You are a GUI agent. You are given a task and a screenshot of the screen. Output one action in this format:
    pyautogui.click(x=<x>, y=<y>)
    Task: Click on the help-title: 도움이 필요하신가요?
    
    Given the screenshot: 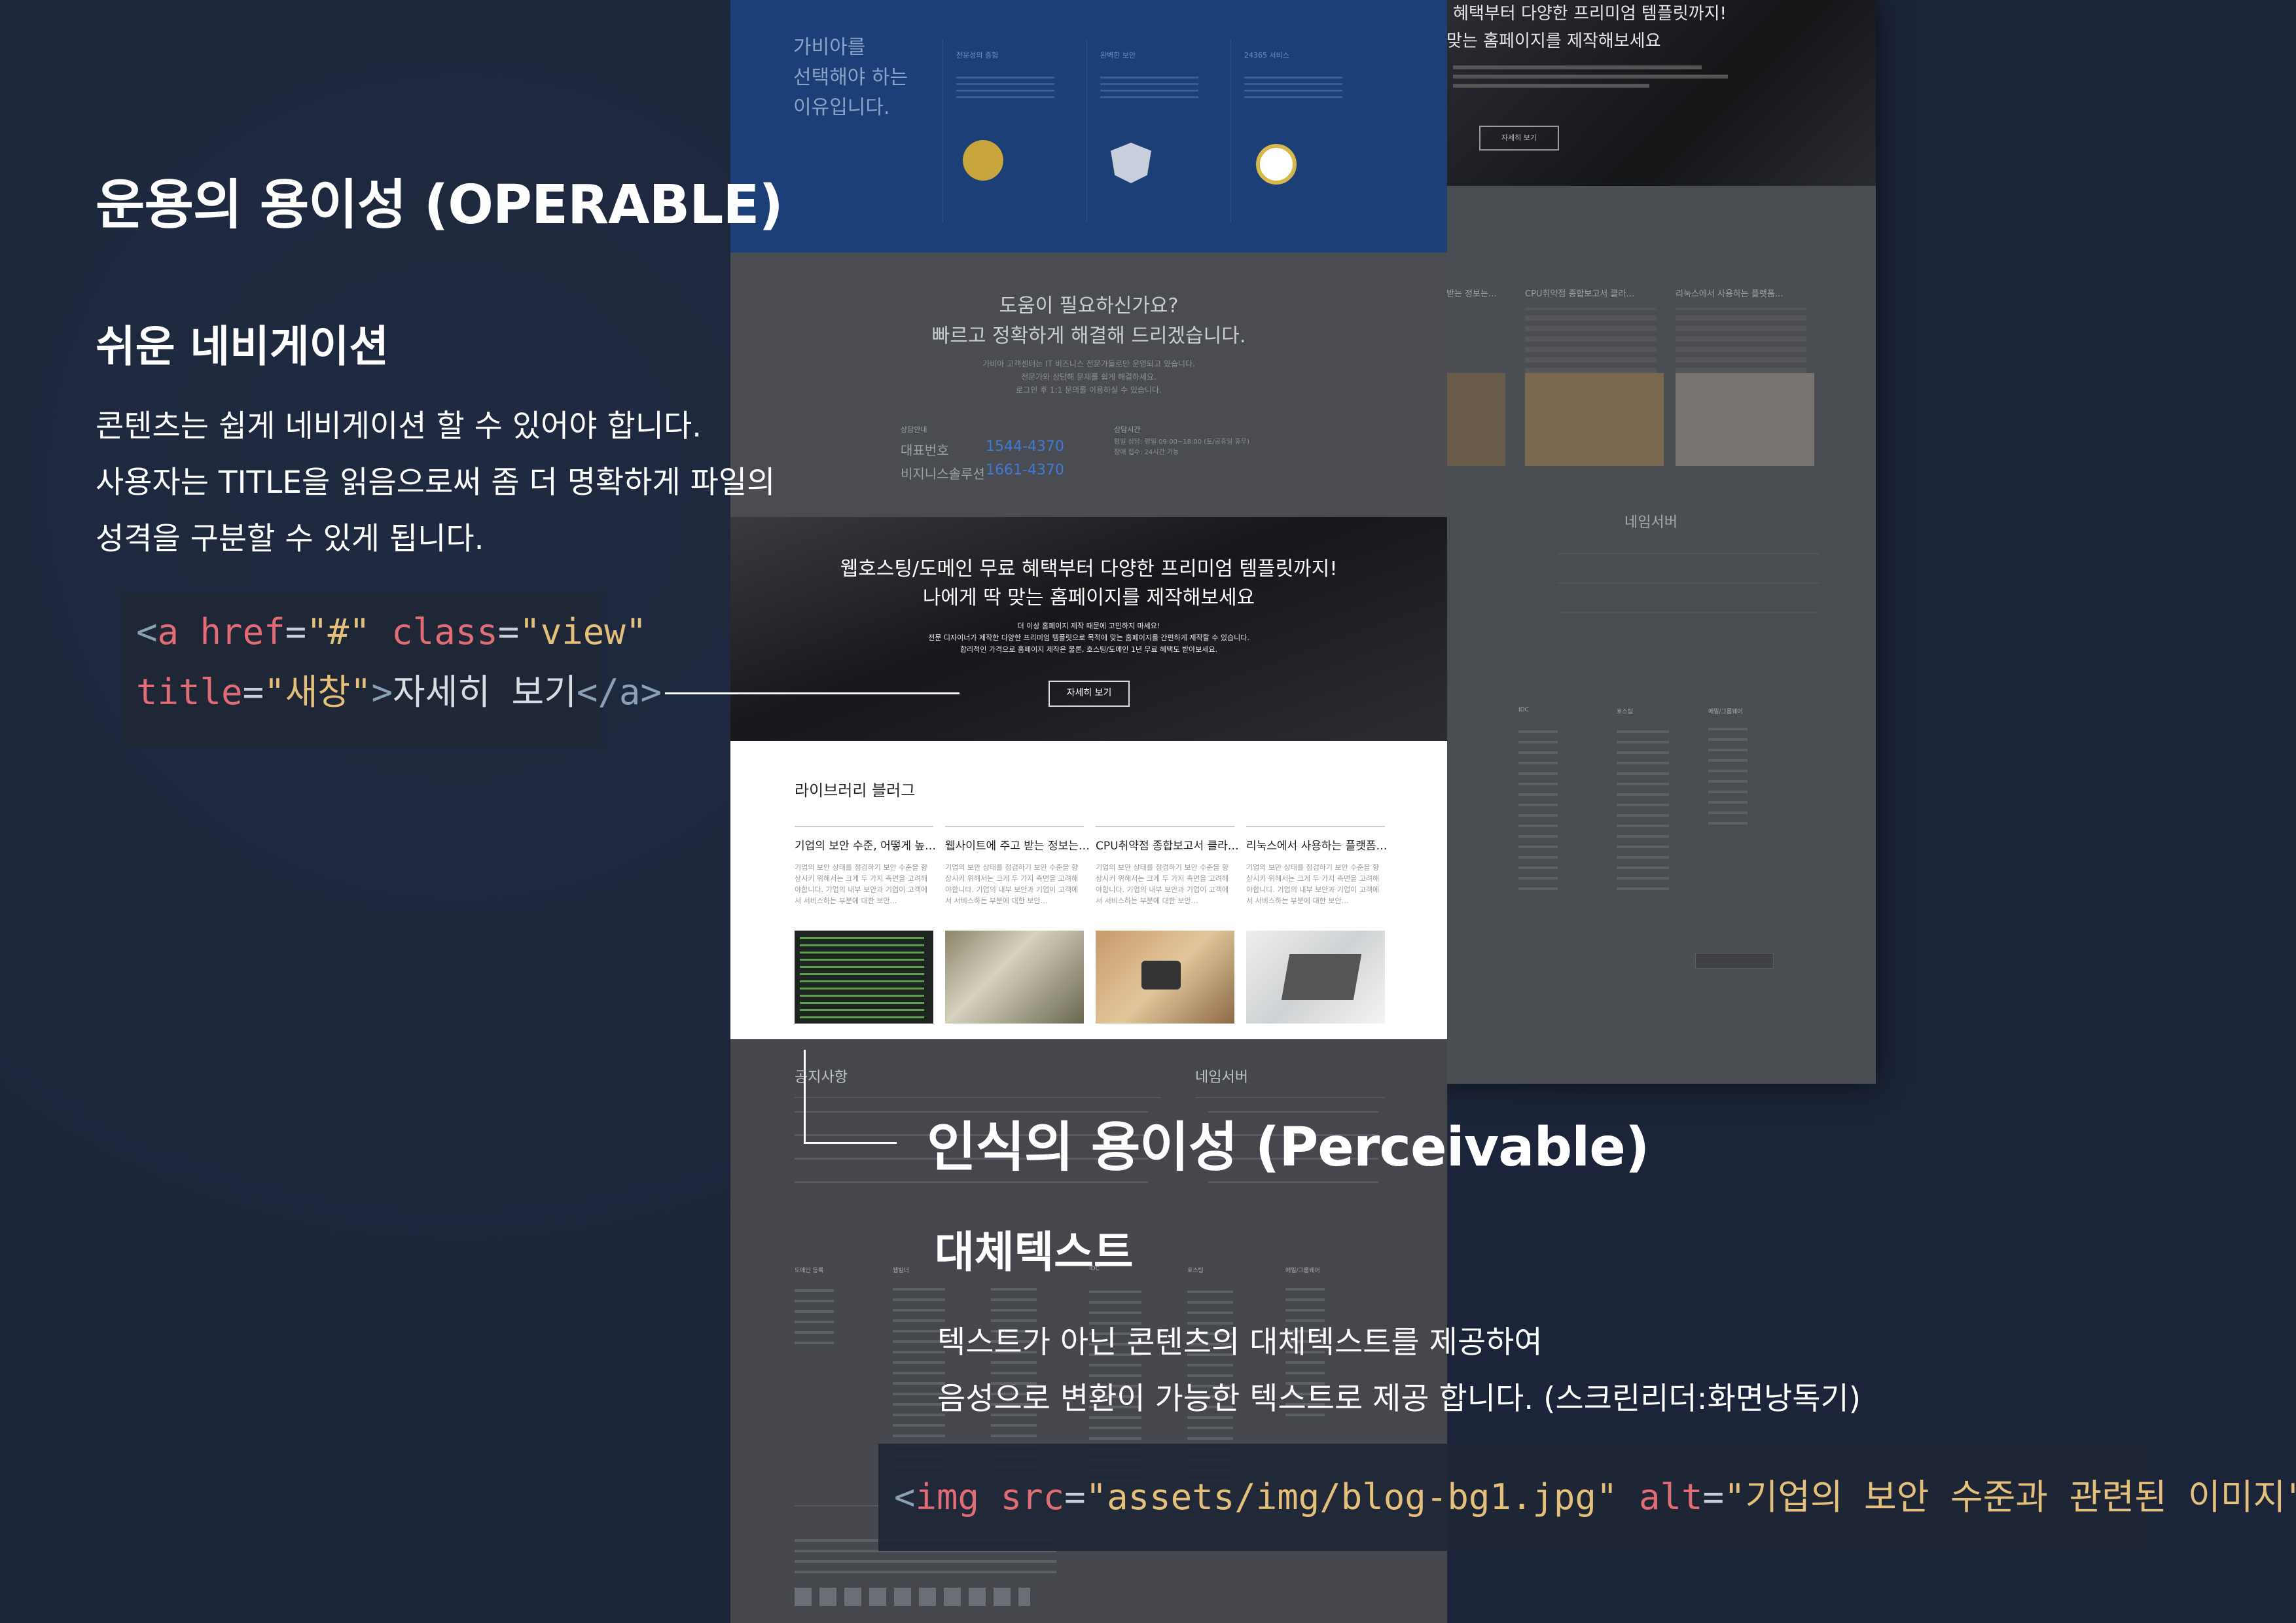 What is the action you would take?
    pyautogui.click(x=1089, y=305)
    